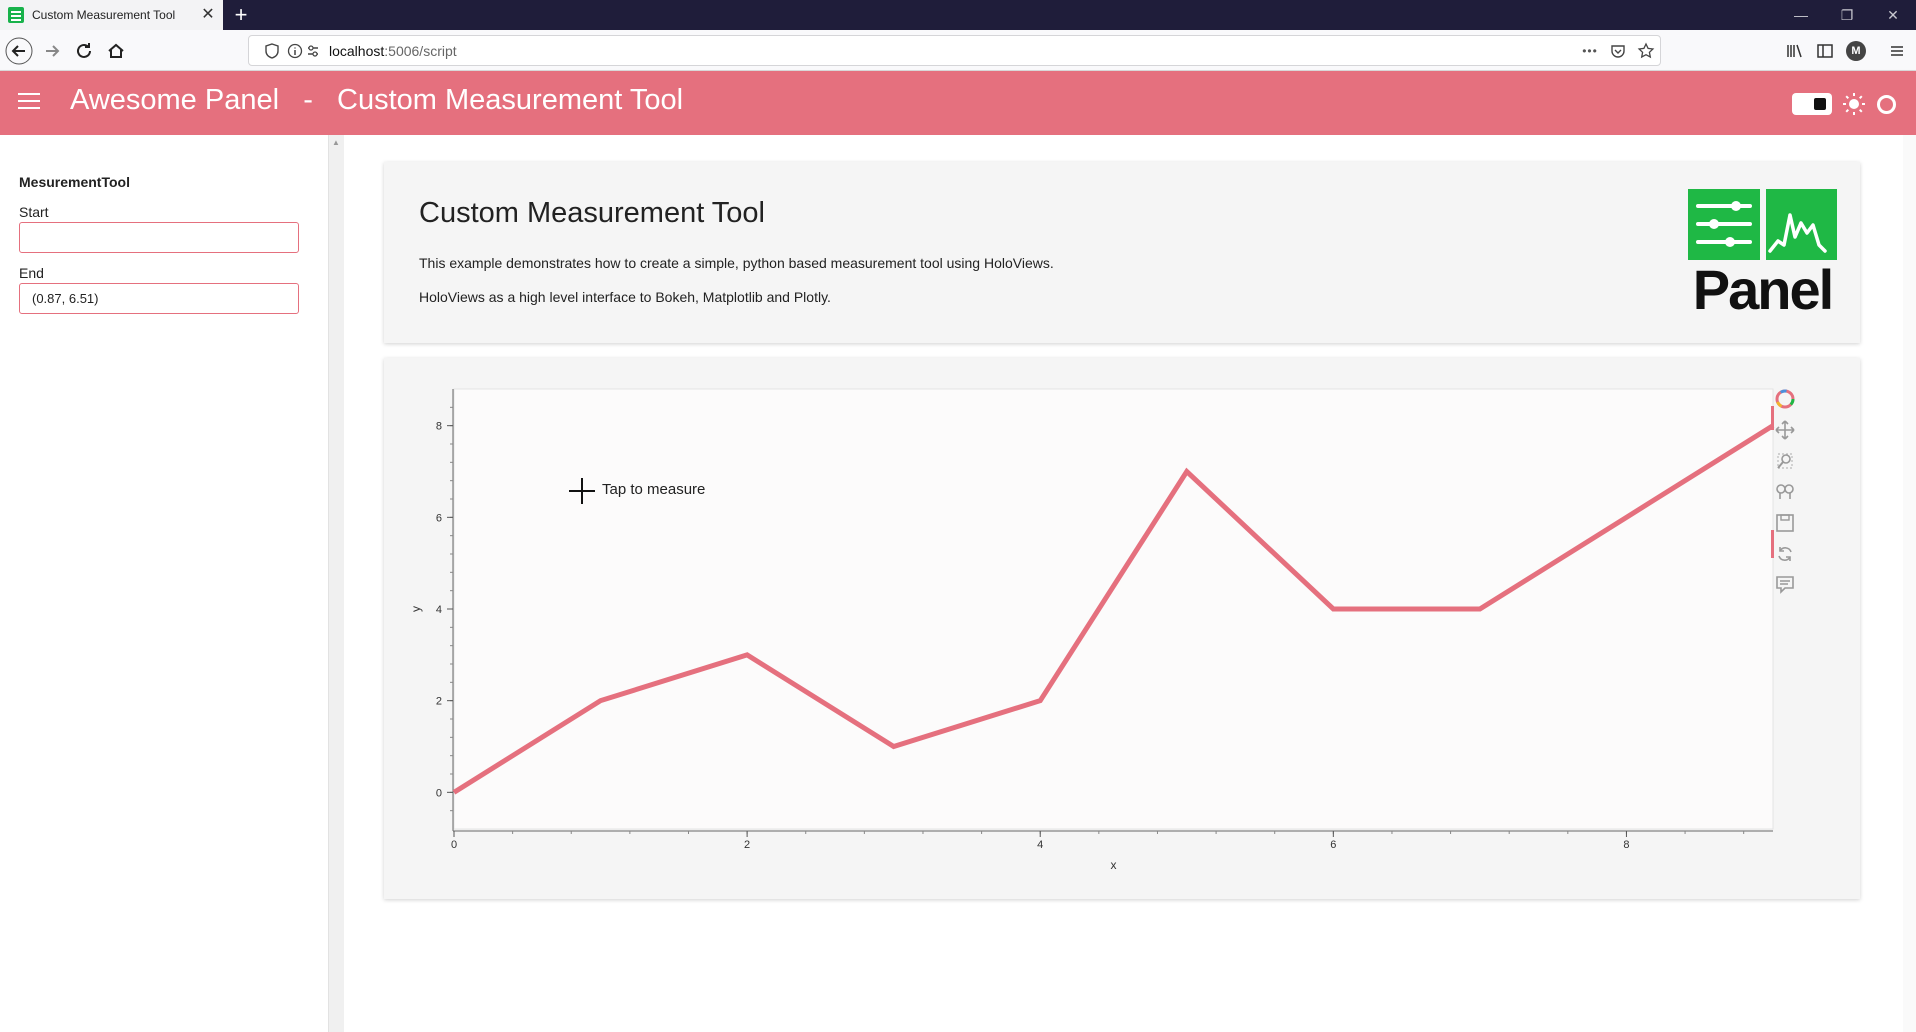 The height and width of the screenshot is (1032, 1916). What do you see at coordinates (958, 103) in the screenshot?
I see `app-header: Awesome Panel - Custom Measurement Tool` at bounding box center [958, 103].